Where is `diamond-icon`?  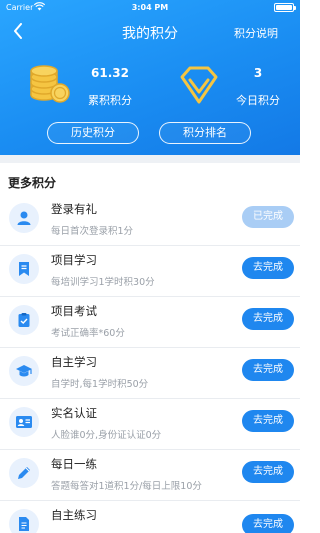 diamond-icon is located at coordinates (199, 85).